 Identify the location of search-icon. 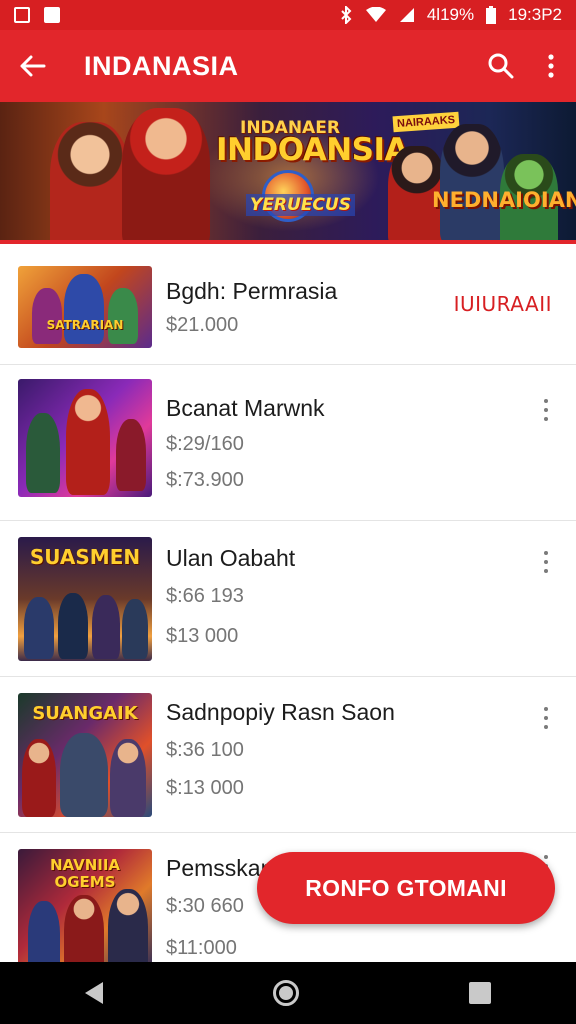
(501, 66).